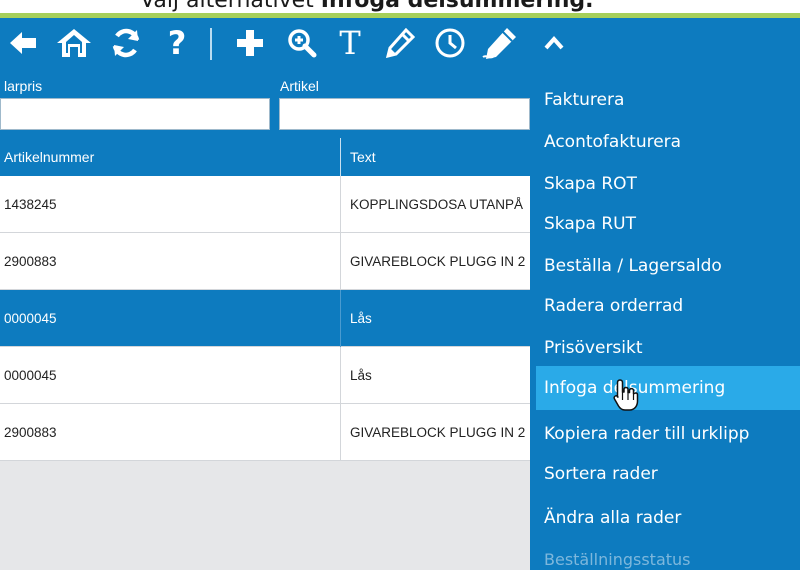  I want to click on pencil-icon, so click(400, 43).